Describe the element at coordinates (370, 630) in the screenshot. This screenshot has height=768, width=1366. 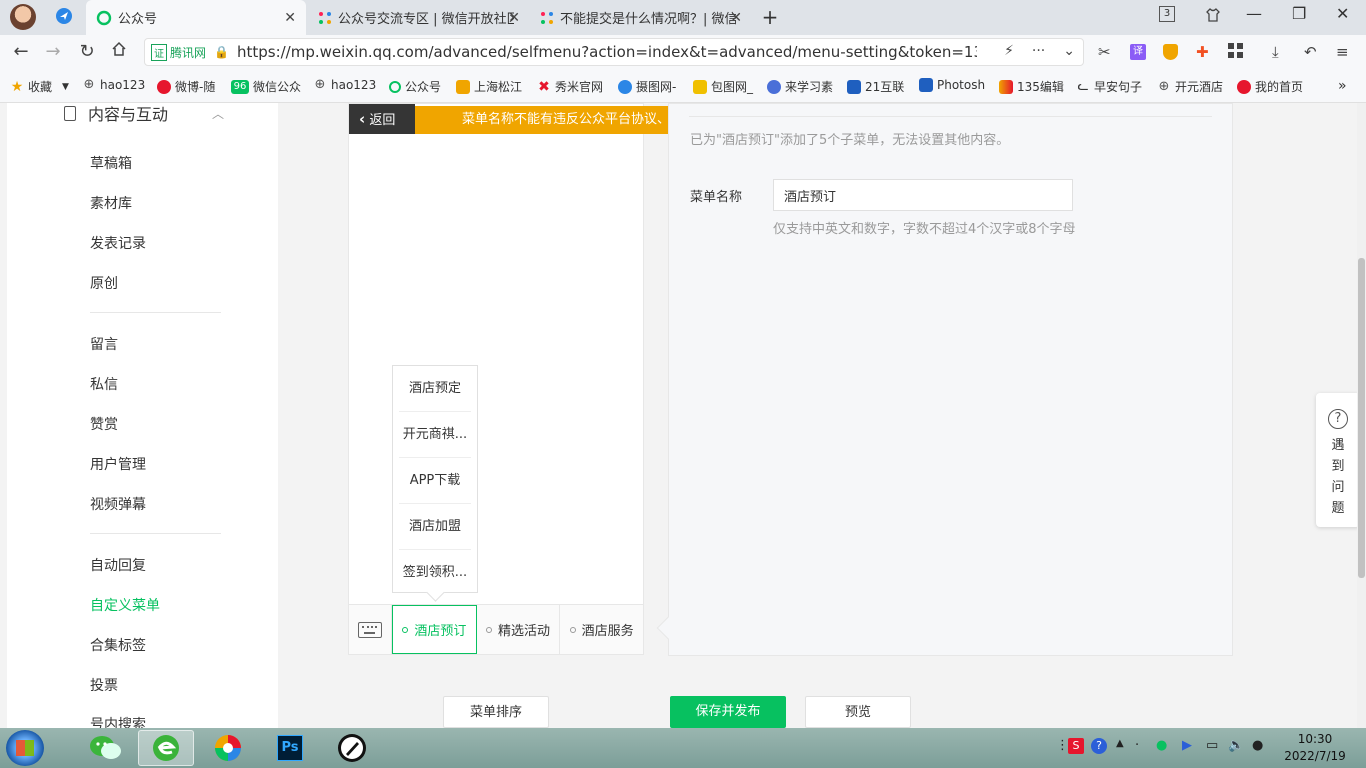
I see `keyboard-toggle` at that location.